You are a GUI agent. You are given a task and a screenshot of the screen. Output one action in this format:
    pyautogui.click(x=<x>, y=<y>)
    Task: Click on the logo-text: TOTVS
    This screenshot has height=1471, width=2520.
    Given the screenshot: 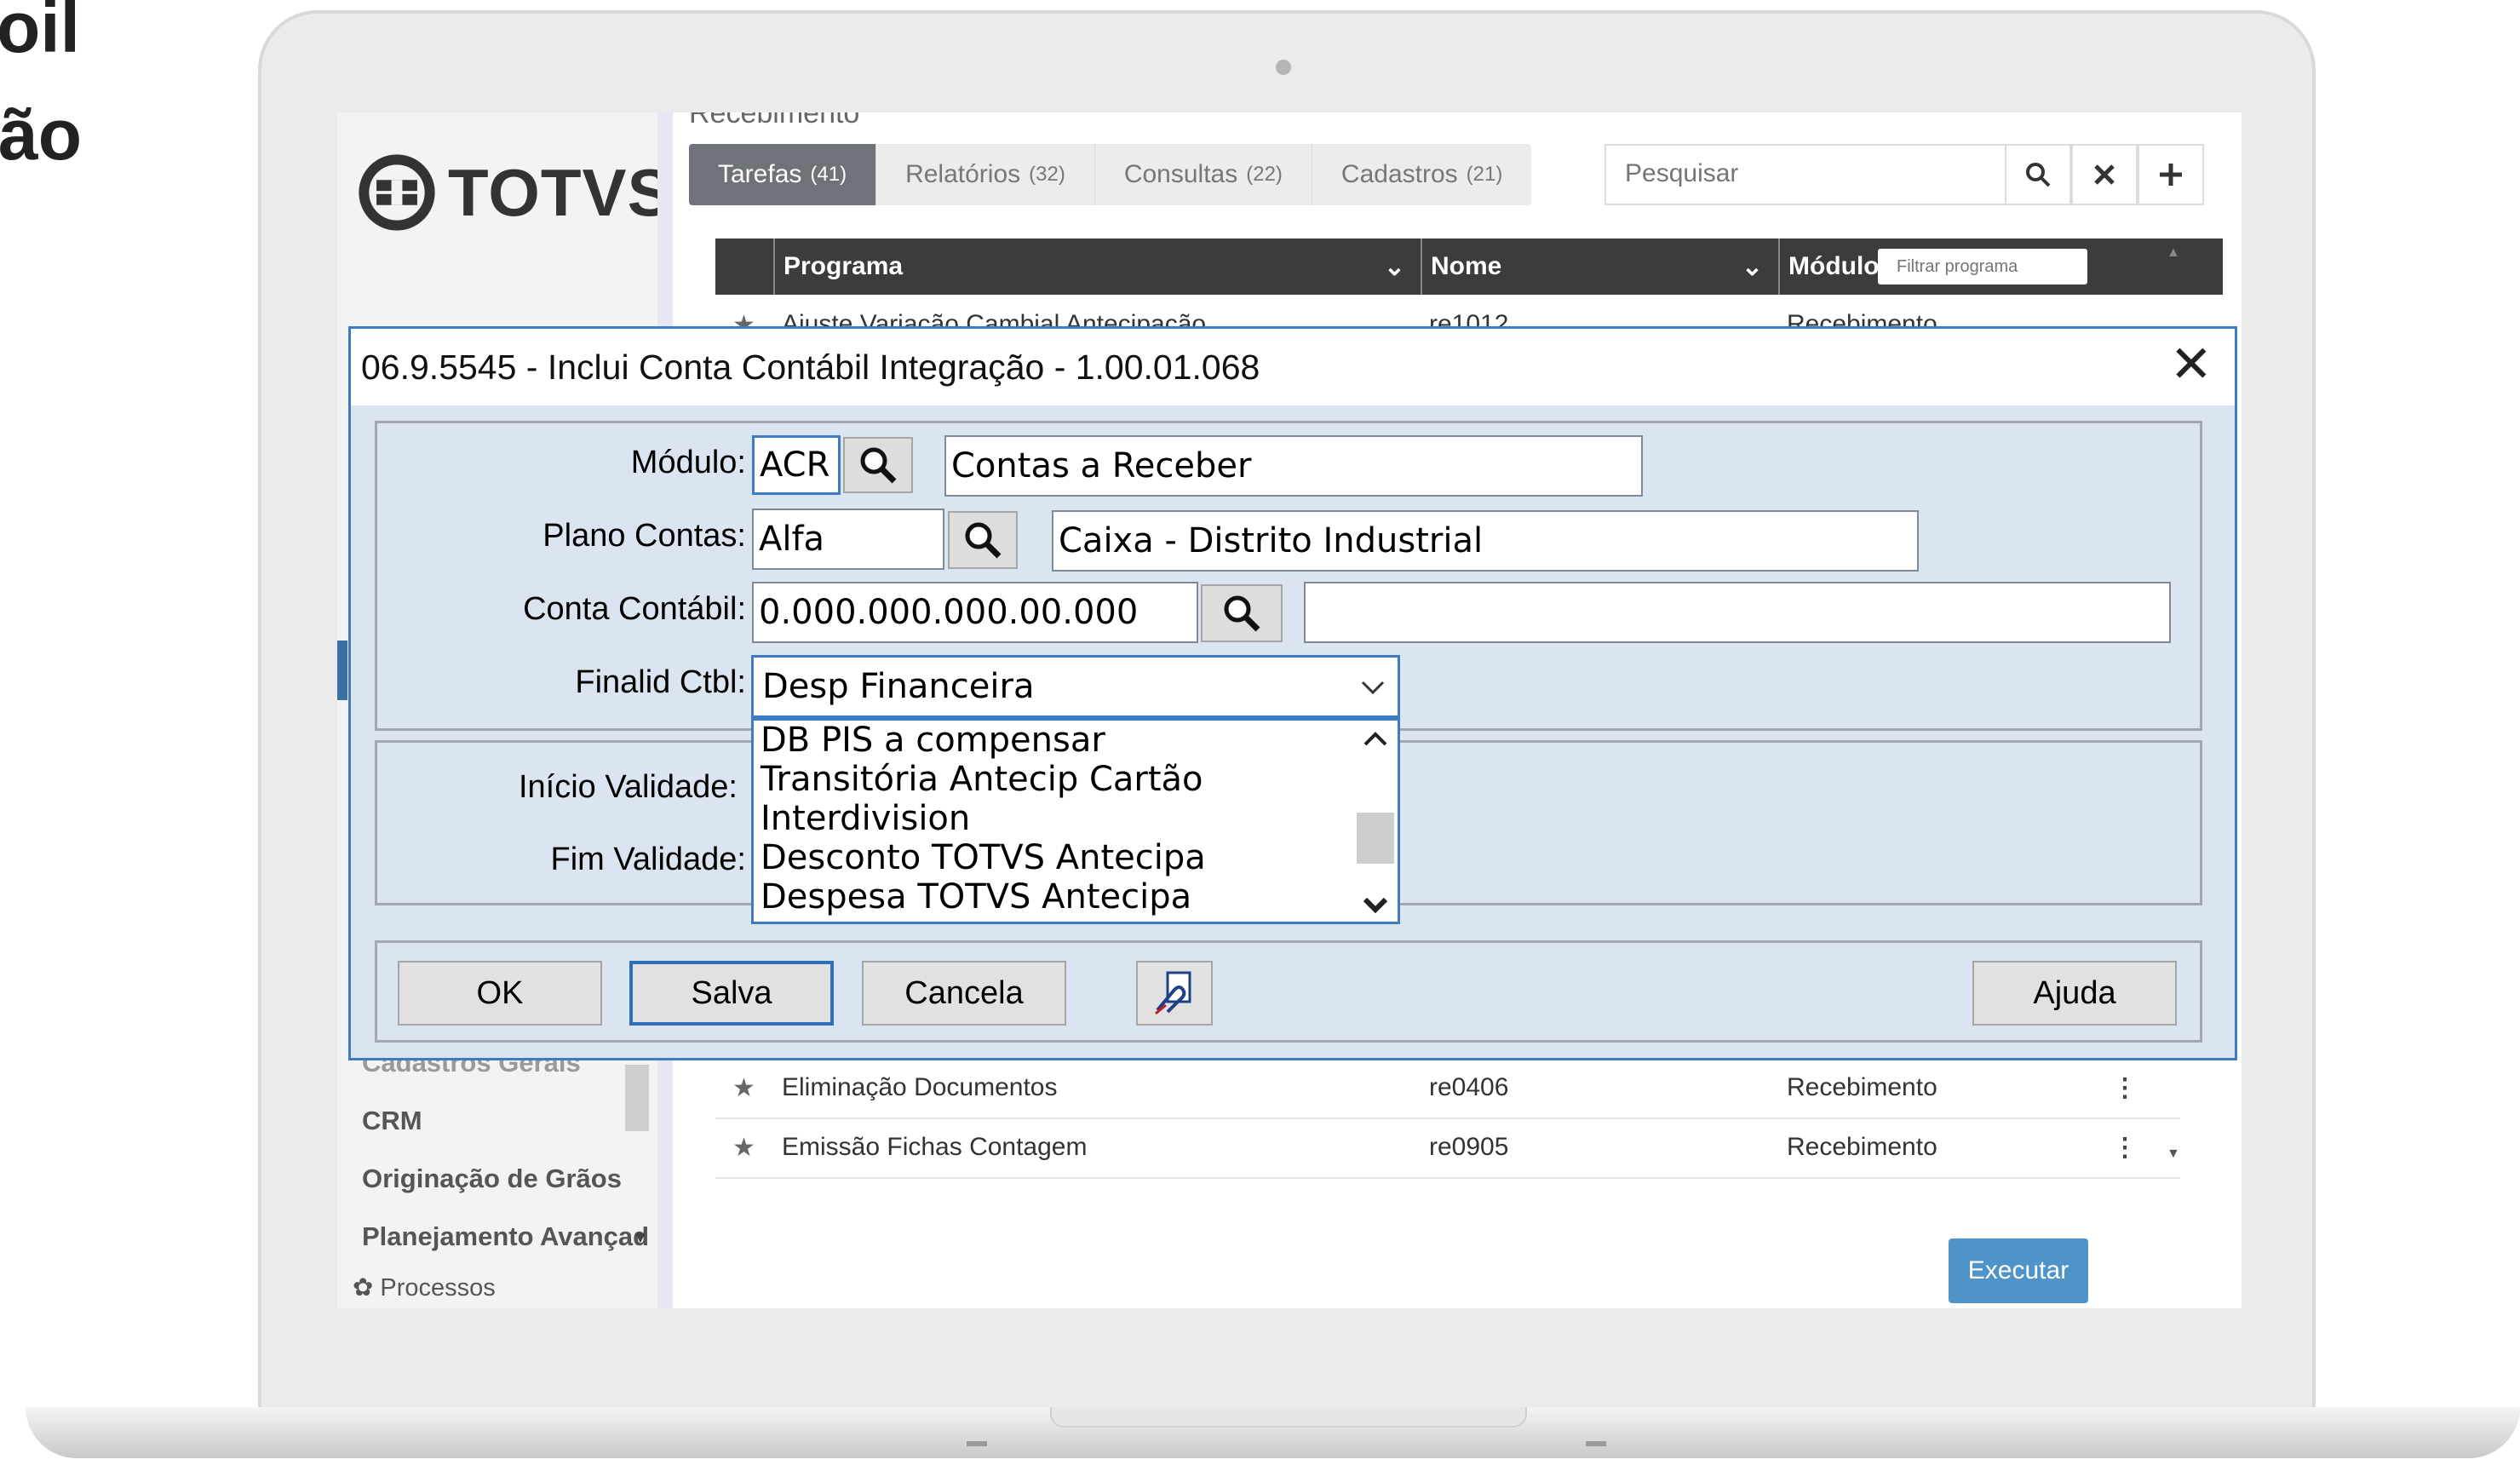 What is the action you would take?
    pyautogui.click(x=560, y=192)
    